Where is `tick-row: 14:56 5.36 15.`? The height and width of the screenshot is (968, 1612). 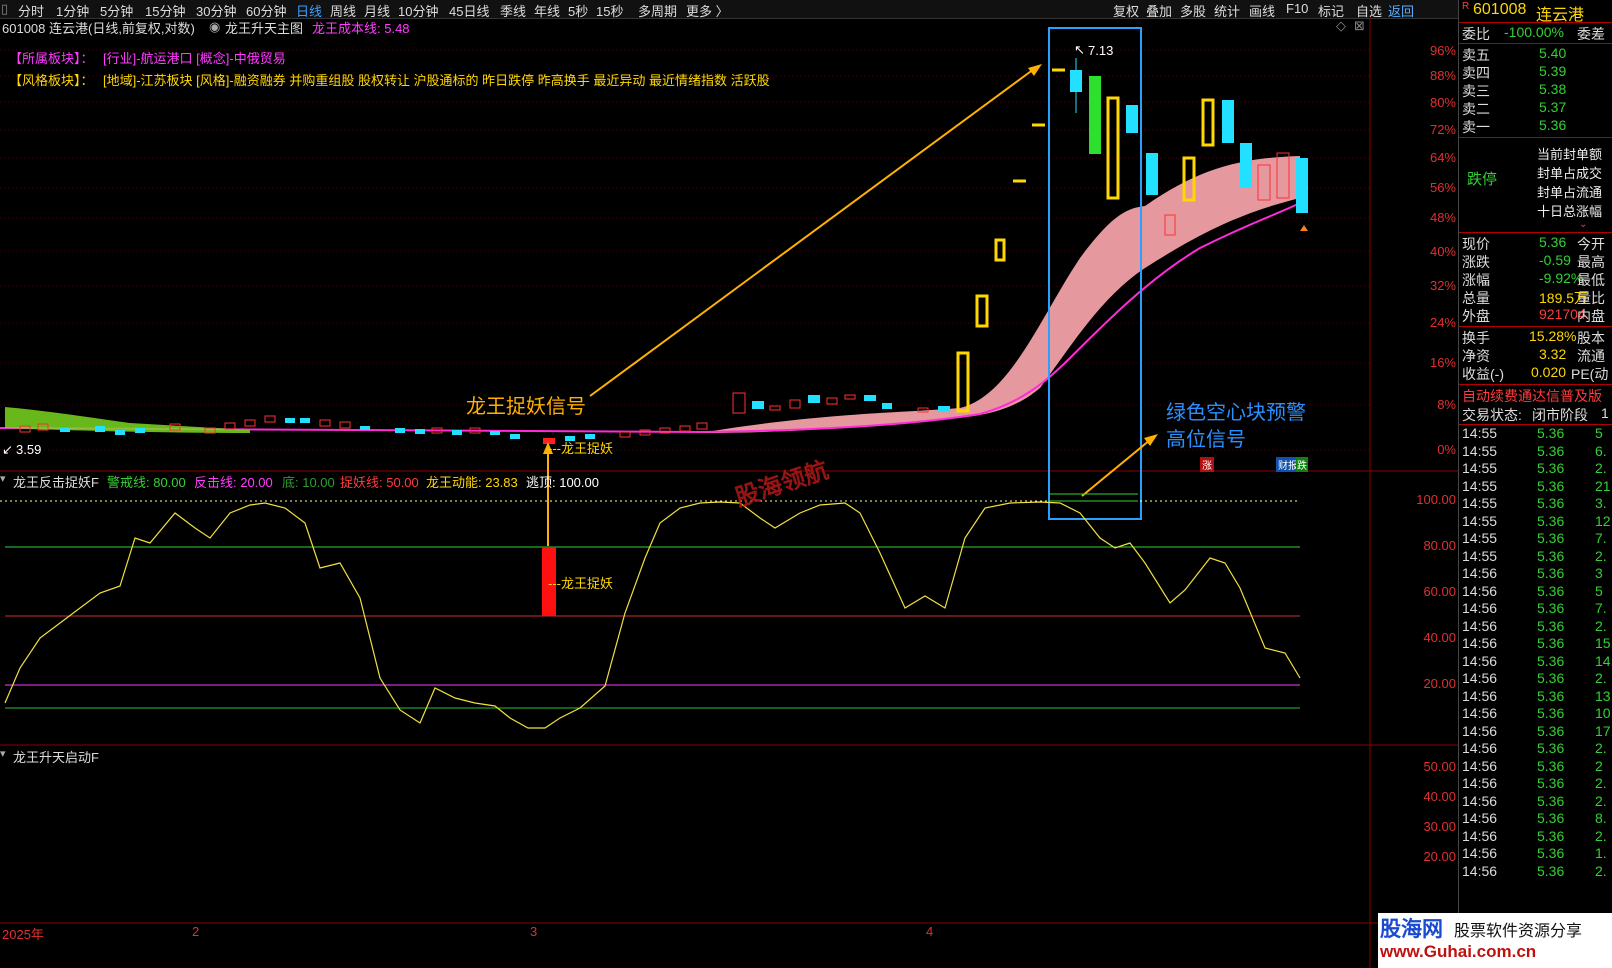 tick-row: 14:56 5.36 15. is located at coordinates (1535, 644).